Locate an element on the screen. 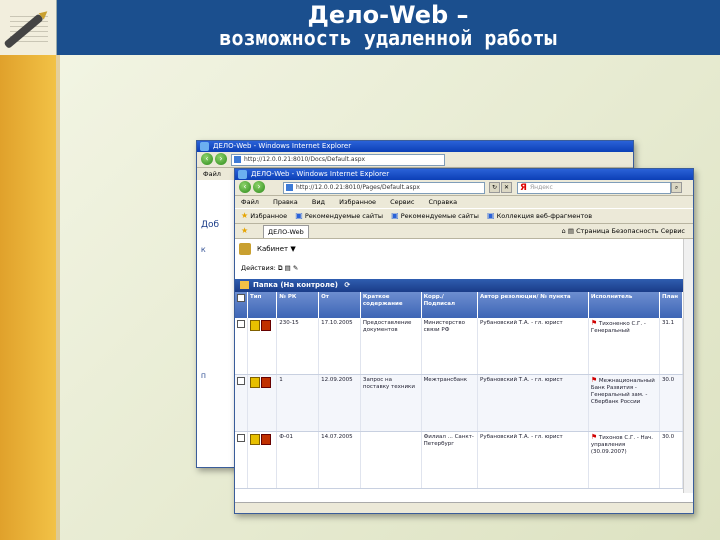 This screenshot has height=540, width=720. front-search-input: Я Яндекс is located at coordinates (594, 188).